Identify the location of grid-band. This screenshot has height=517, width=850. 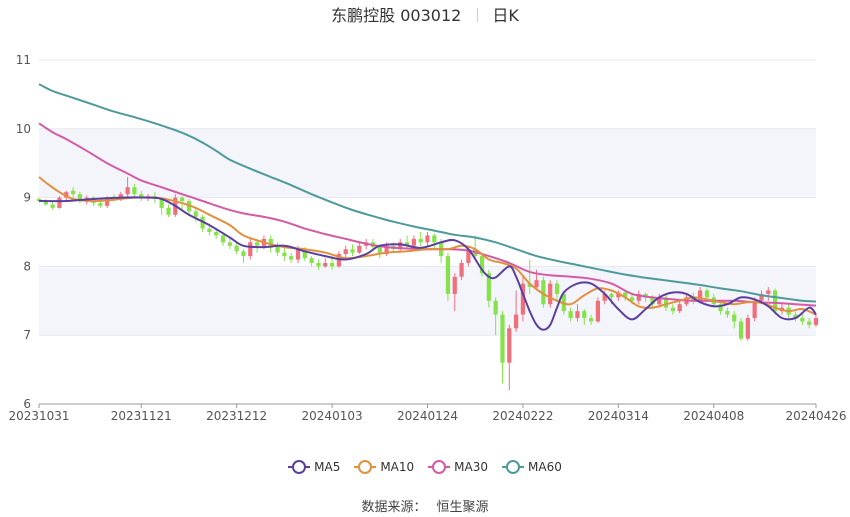
(427, 163).